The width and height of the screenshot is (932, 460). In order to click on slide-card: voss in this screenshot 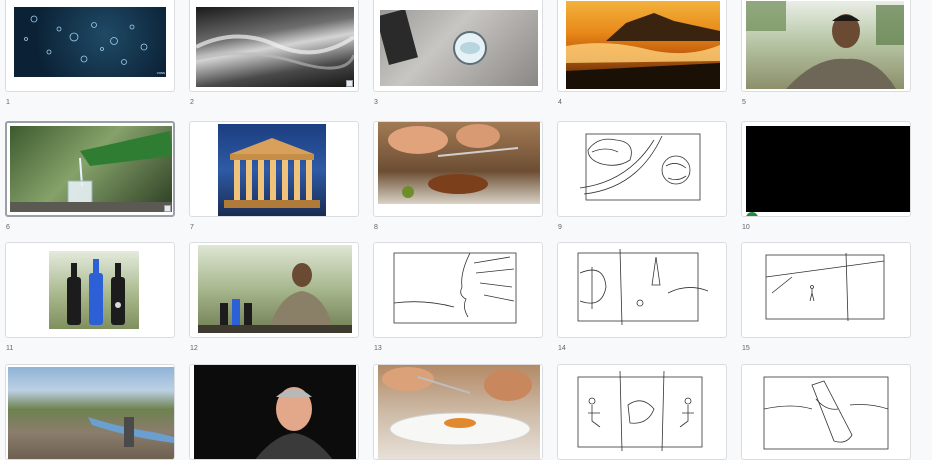, I will do `click(90, 46)`.